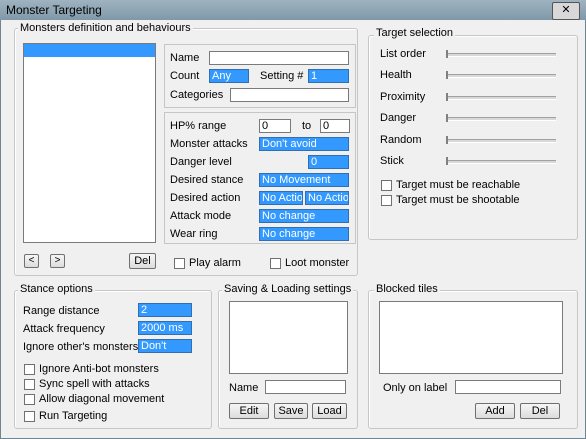 The height and width of the screenshot is (439, 586). What do you see at coordinates (386, 185) in the screenshot?
I see `reachable-checkbox` at bounding box center [386, 185].